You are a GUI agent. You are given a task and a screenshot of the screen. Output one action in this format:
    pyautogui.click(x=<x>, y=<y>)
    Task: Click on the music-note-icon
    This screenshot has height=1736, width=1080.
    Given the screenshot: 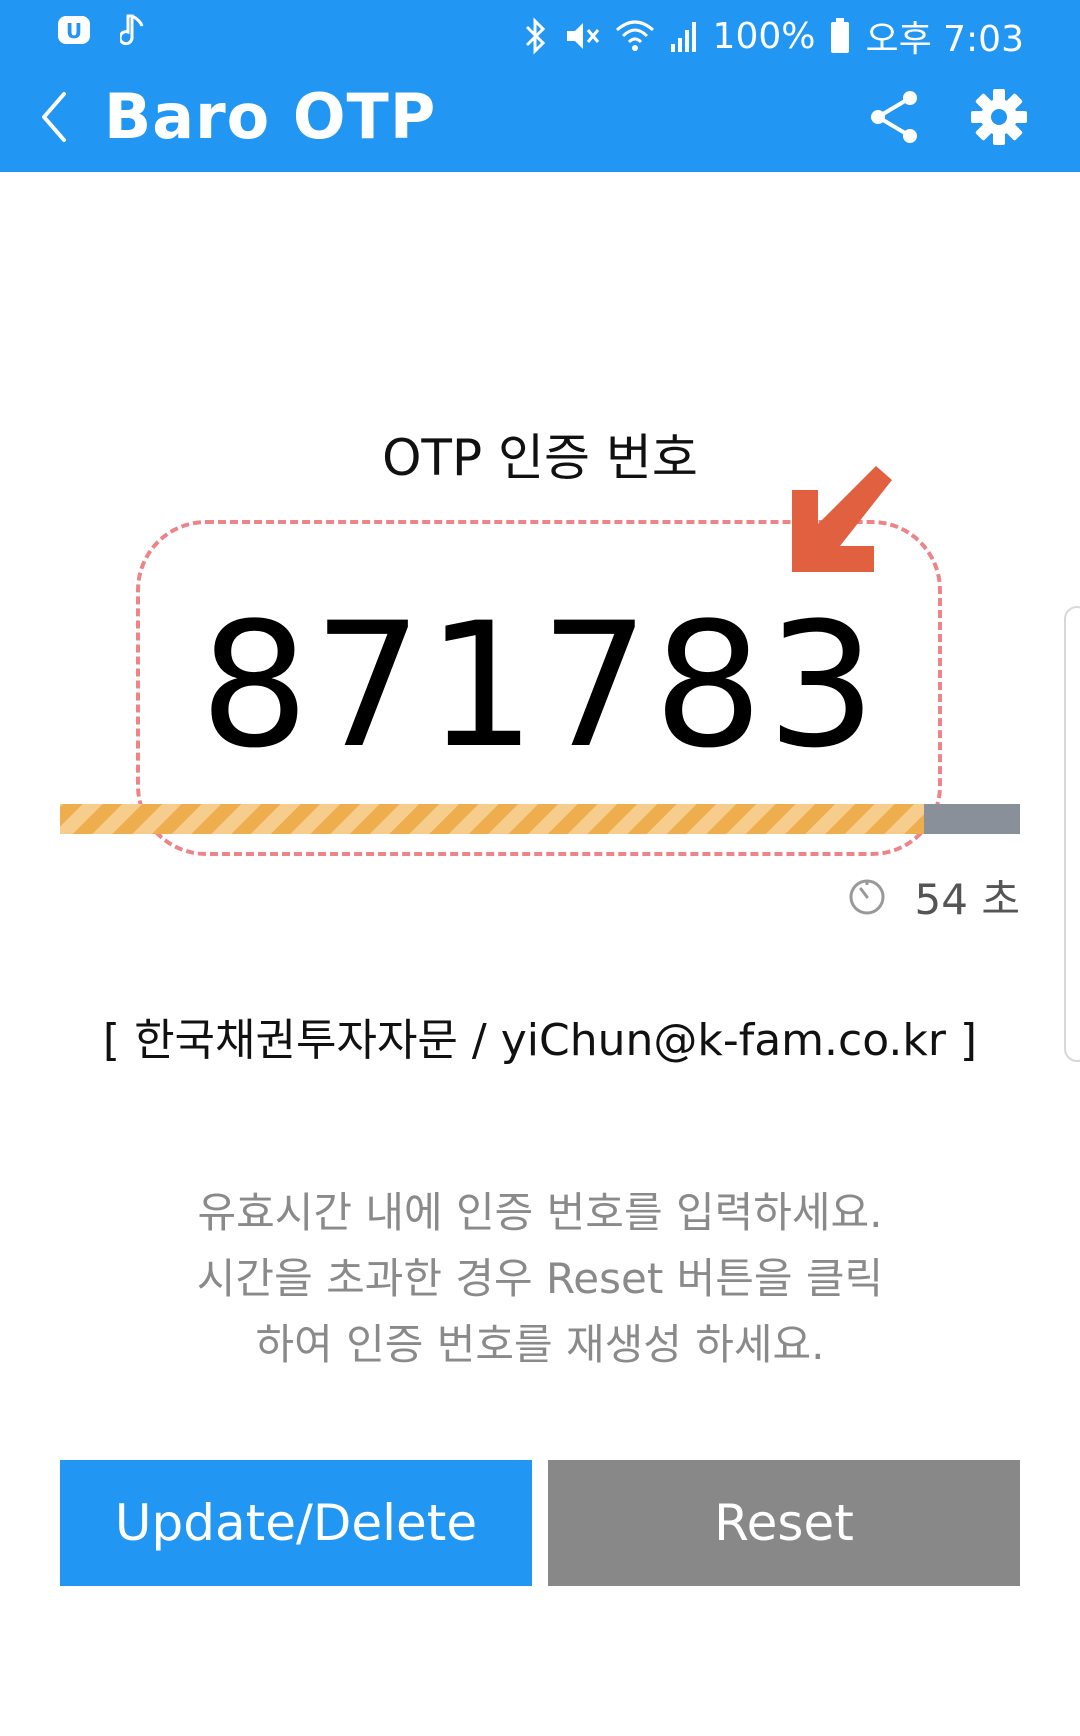 What is the action you would take?
    pyautogui.click(x=132, y=30)
    